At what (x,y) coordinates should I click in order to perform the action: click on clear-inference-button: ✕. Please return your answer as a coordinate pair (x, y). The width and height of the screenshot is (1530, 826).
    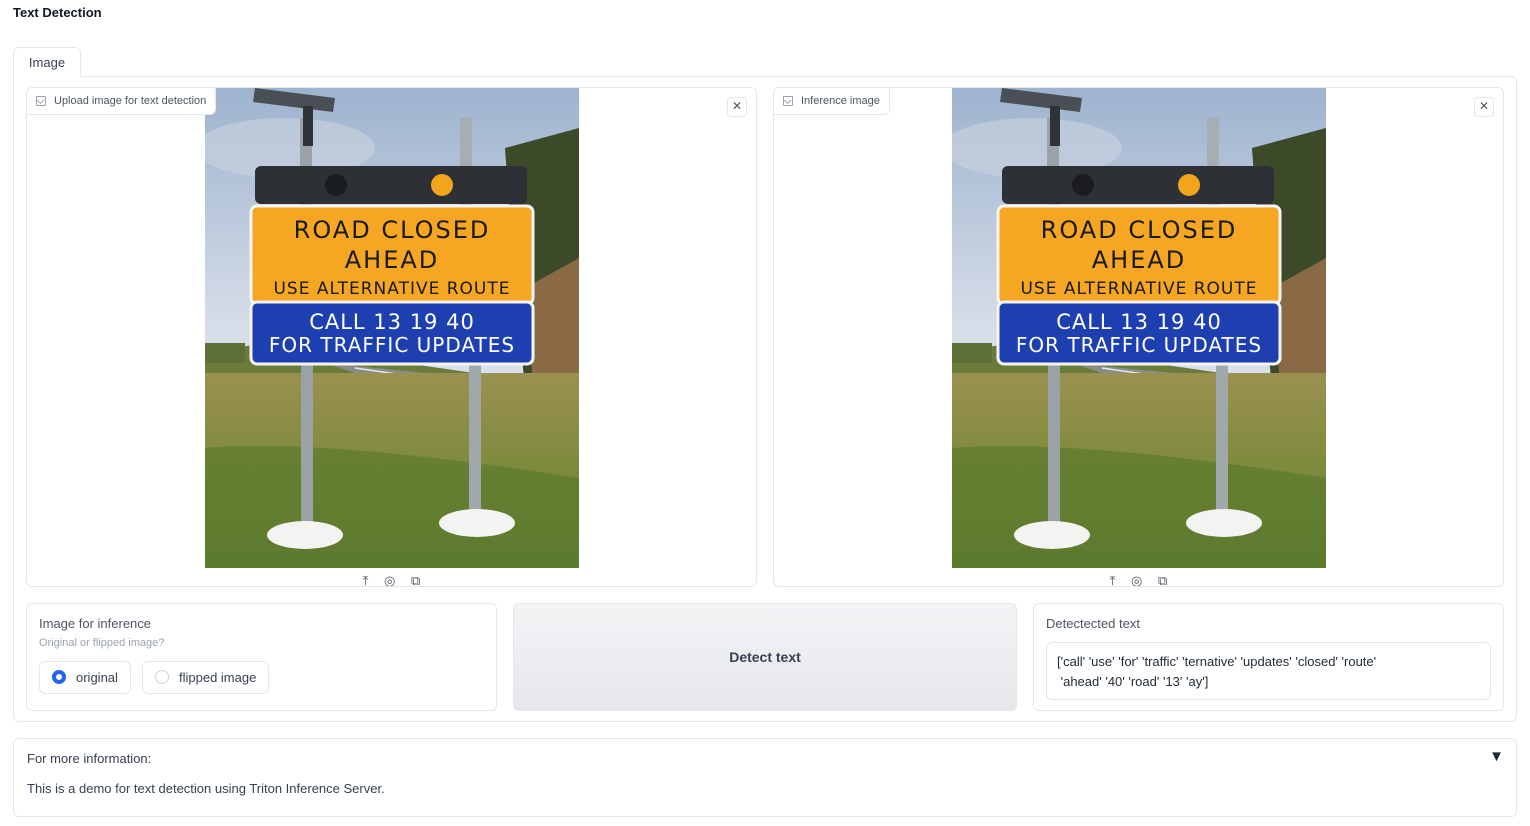
    Looking at the image, I should click on (1484, 107).